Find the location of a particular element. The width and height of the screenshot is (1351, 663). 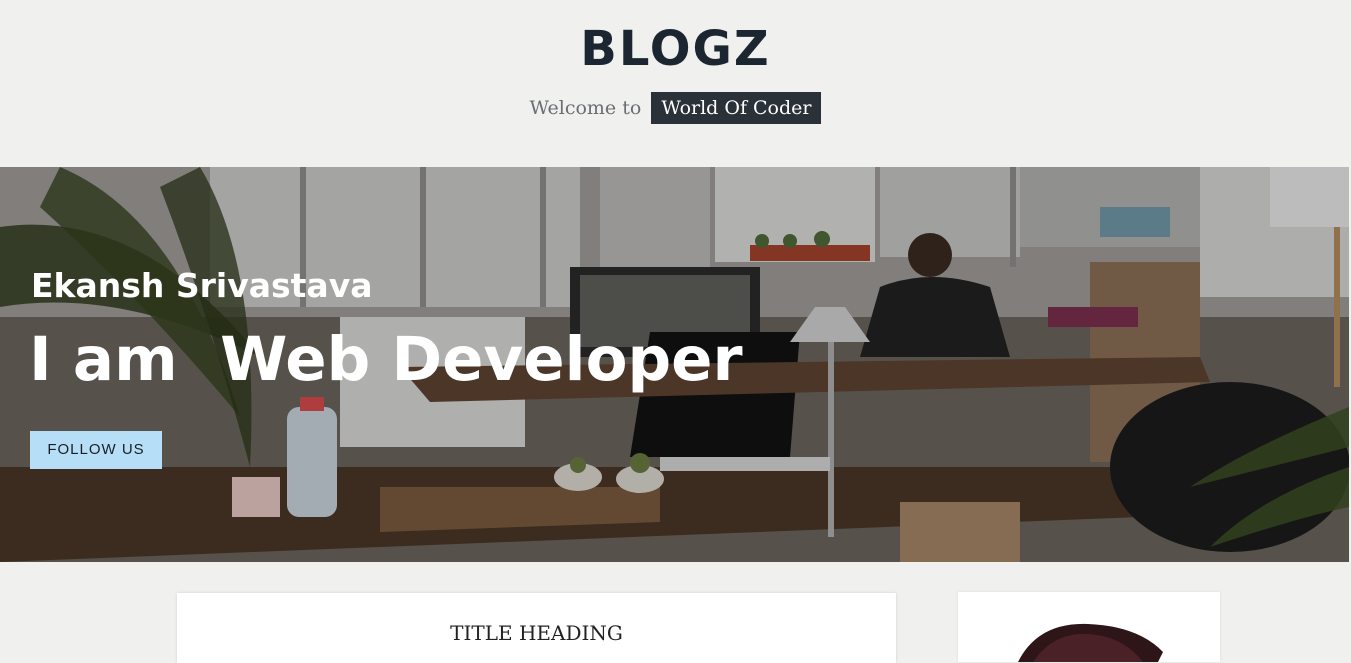

follow-us-button: FOLLOW US is located at coordinates (96, 450).